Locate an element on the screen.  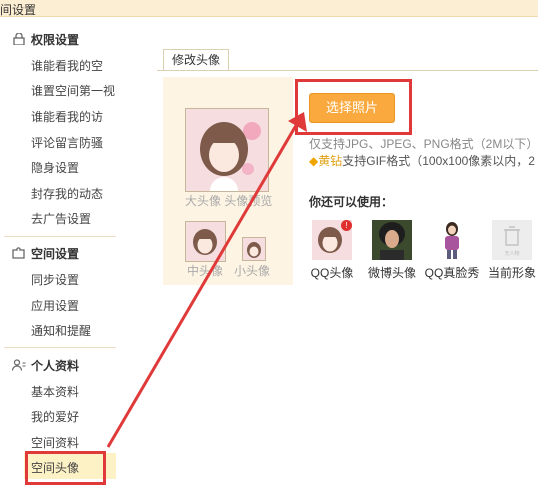
current-image-option: 无人物 当前形象 is located at coordinates (509, 250).